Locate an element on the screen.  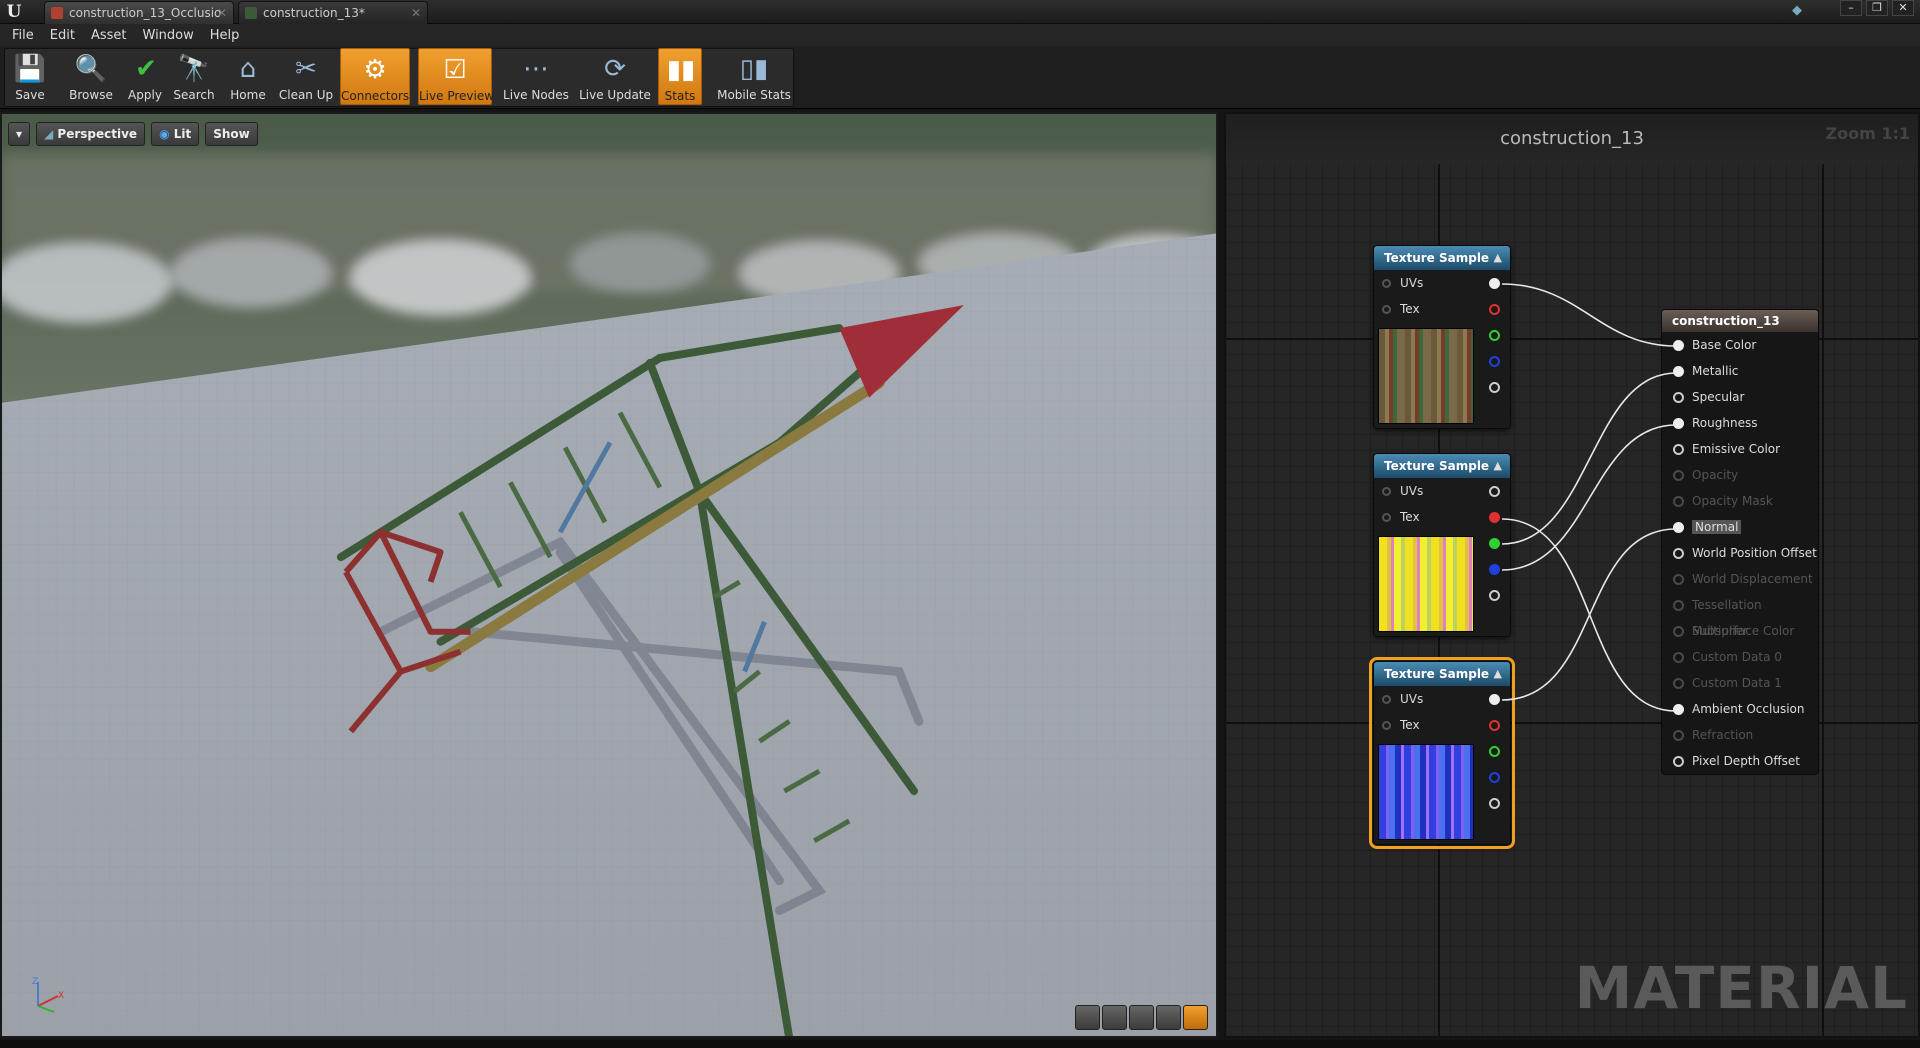
show-label: Show is located at coordinates (231, 134).